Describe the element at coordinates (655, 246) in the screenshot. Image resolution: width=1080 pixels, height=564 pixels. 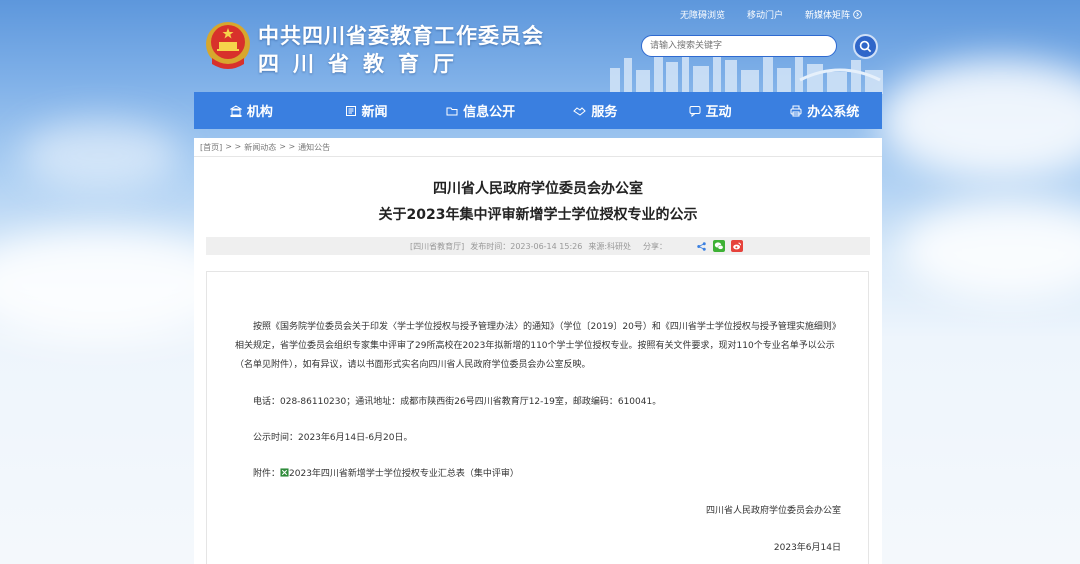
I see `meta-share-label: 分享：` at that location.